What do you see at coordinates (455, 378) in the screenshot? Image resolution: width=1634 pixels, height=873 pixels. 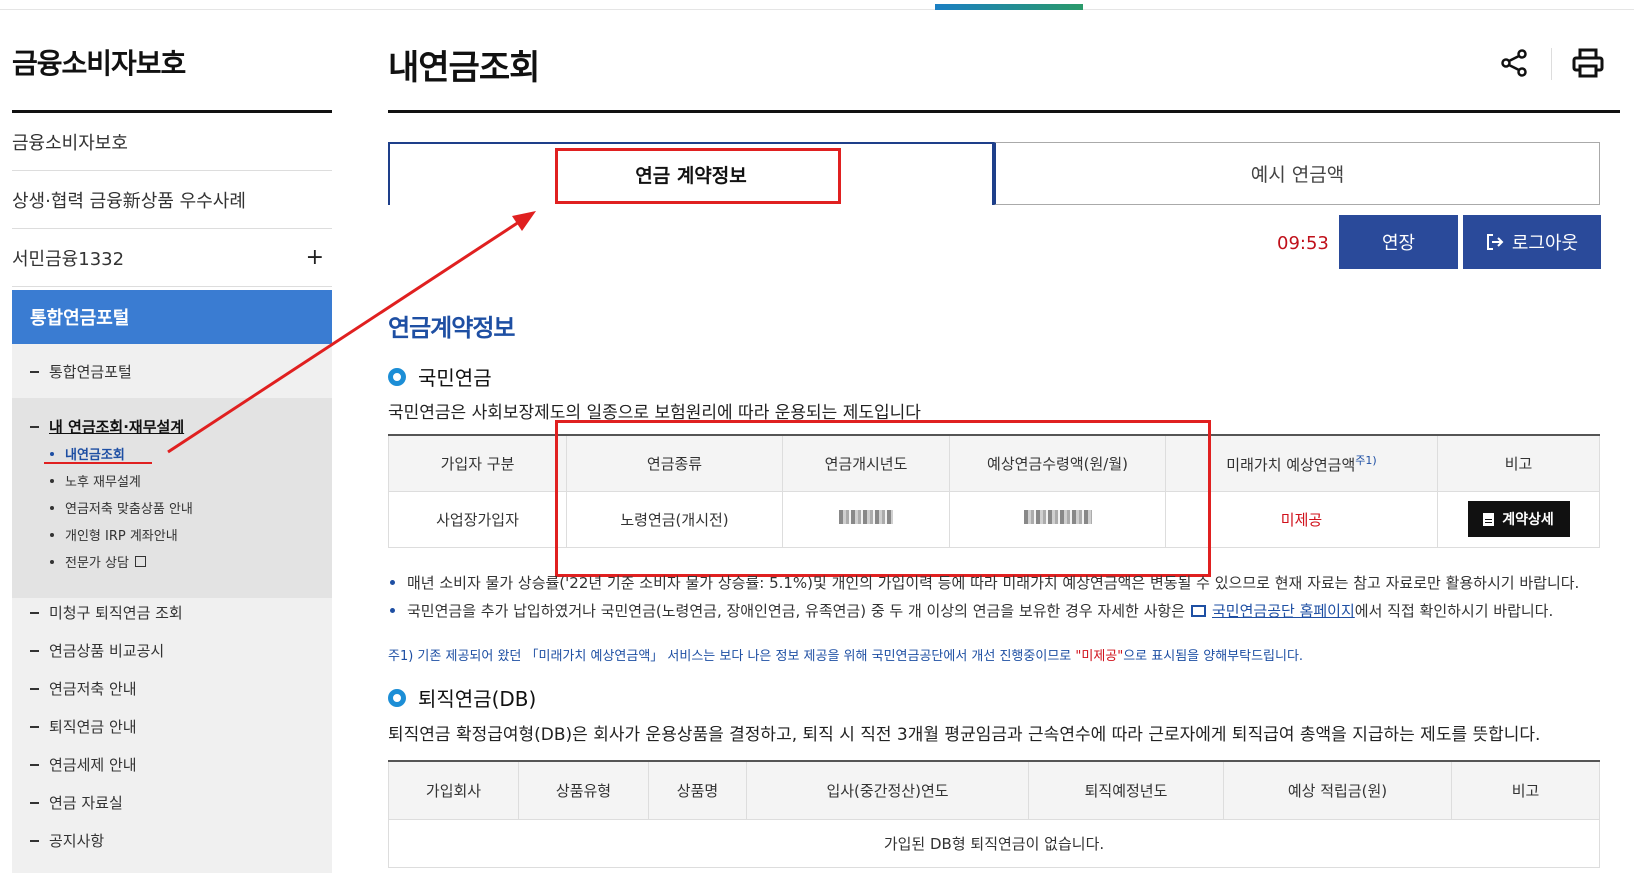 I see `heading-label: 국민연금` at bounding box center [455, 378].